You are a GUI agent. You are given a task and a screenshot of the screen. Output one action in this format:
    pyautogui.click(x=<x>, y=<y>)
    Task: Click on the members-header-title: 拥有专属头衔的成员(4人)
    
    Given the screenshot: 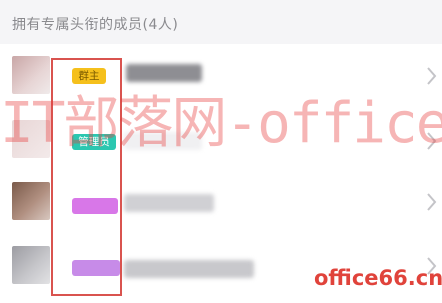 What is the action you would take?
    pyautogui.click(x=95, y=25)
    